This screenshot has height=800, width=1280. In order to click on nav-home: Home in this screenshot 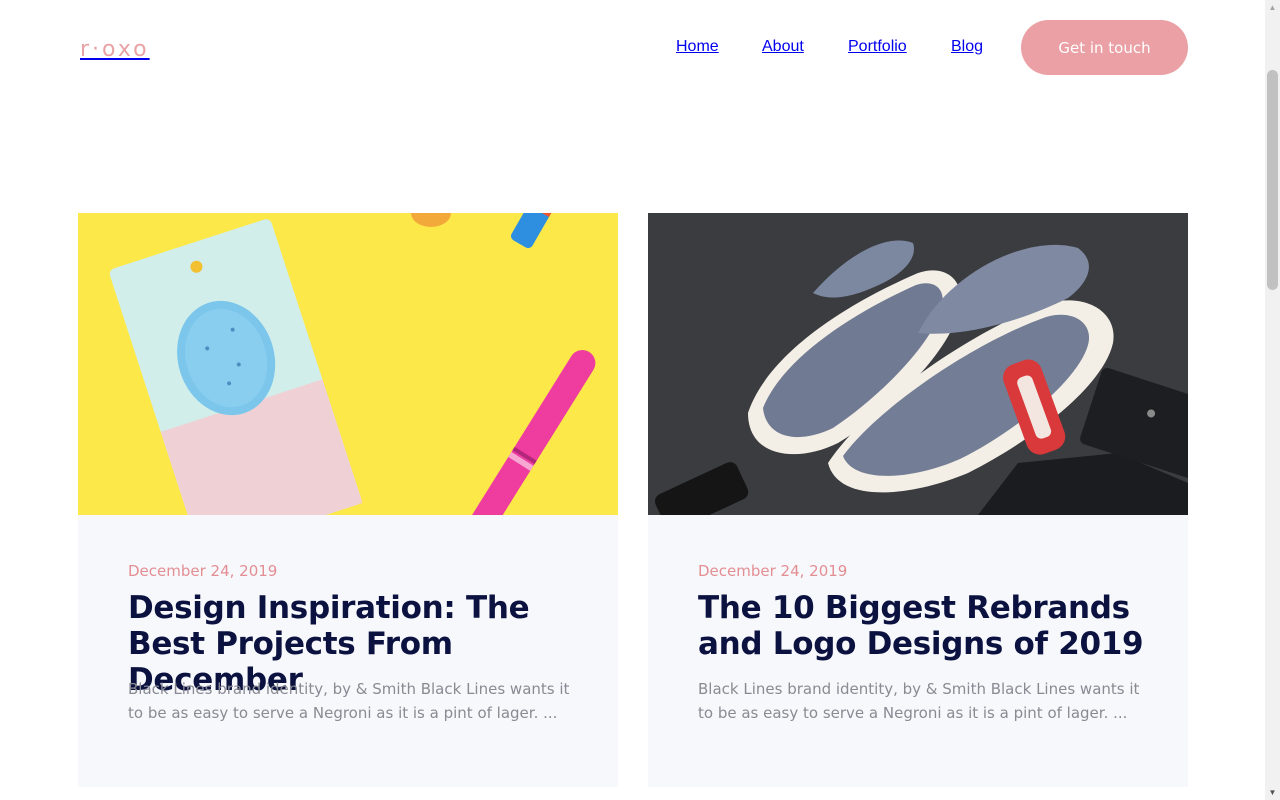, I will do `click(697, 47)`.